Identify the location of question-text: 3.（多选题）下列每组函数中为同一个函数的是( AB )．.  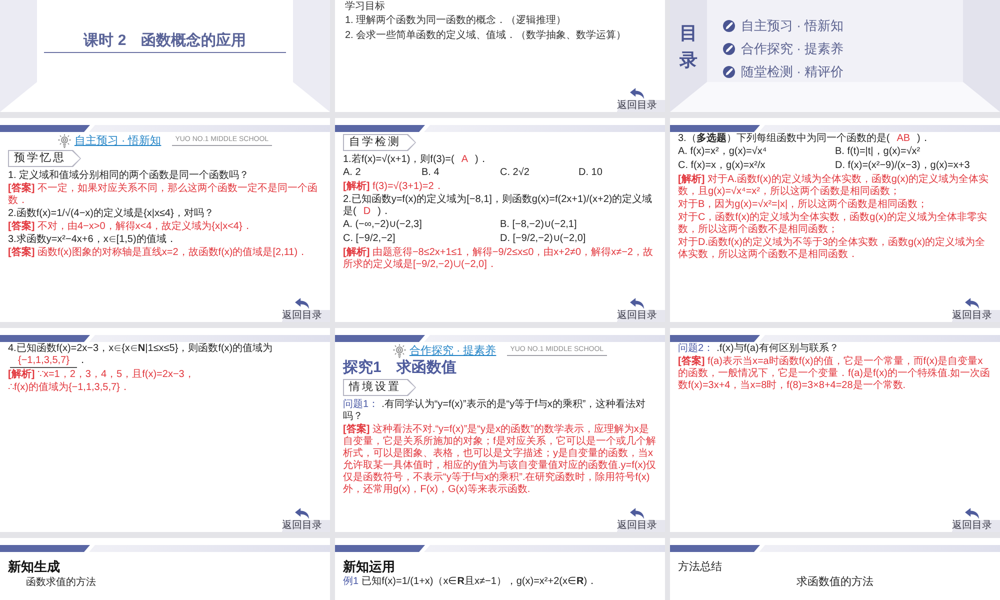
(804, 138).